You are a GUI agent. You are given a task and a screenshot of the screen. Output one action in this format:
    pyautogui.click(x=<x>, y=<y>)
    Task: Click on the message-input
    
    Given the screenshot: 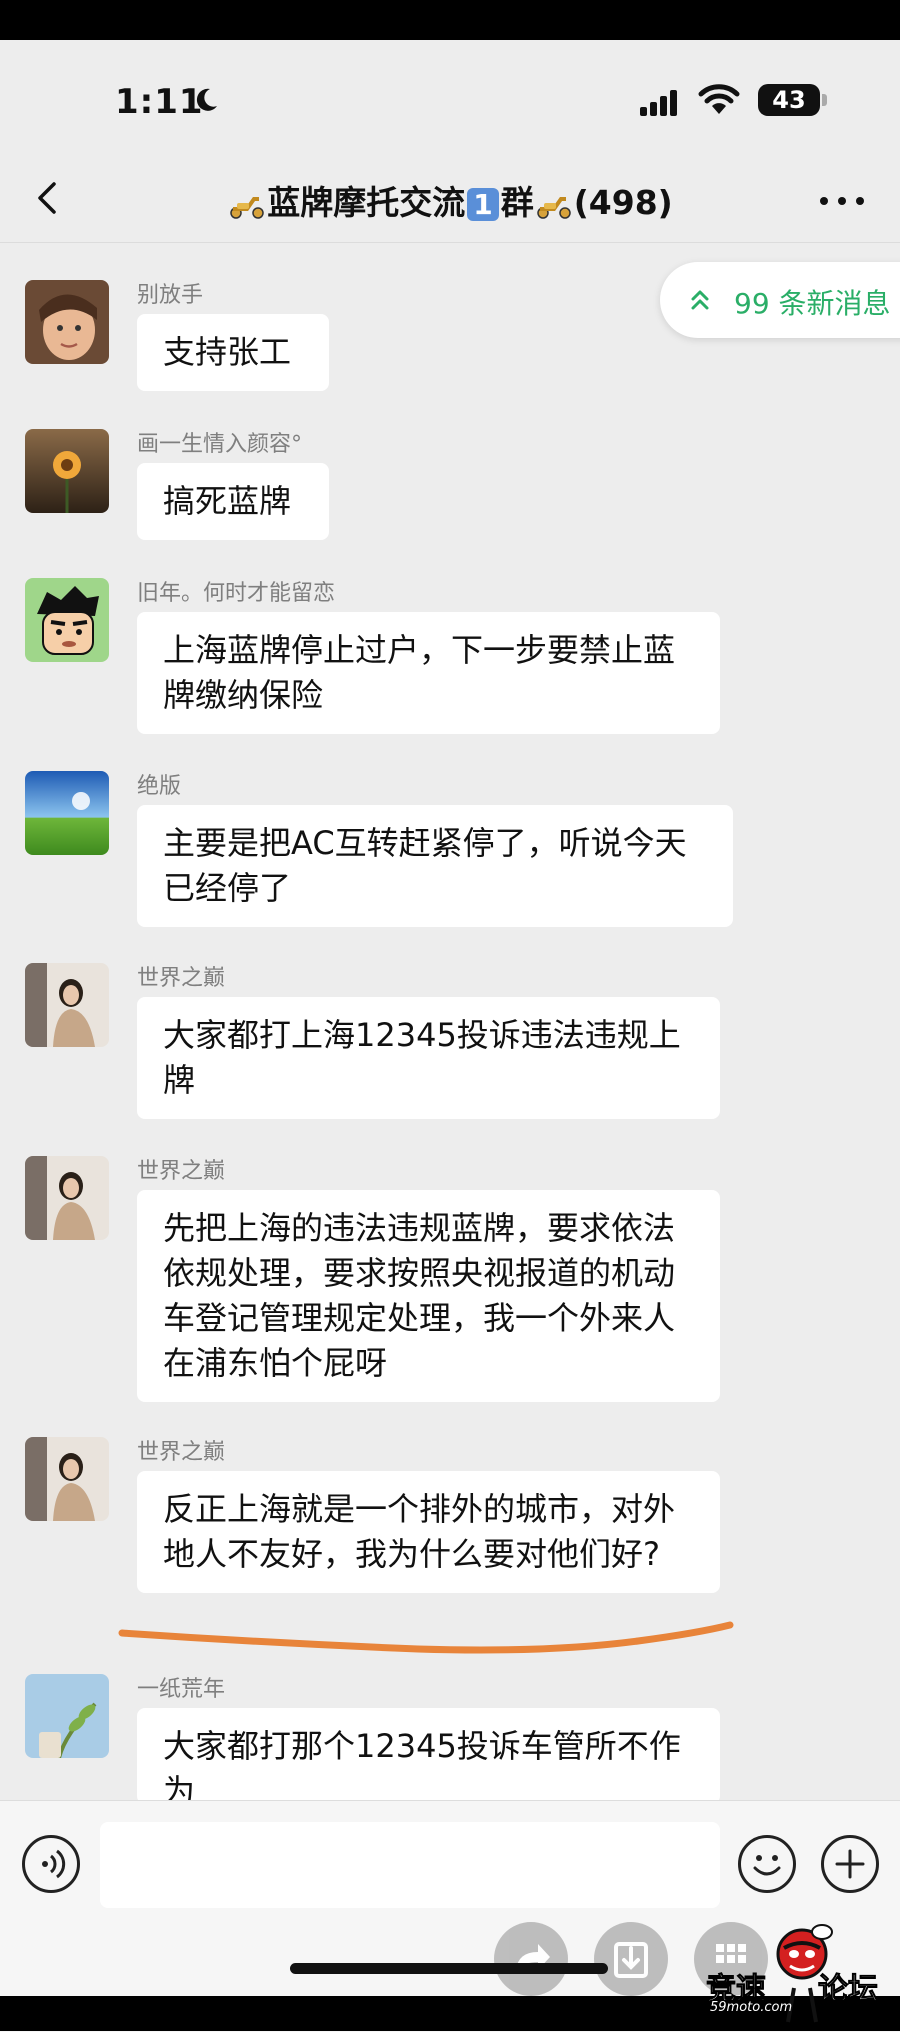 What is the action you would take?
    pyautogui.click(x=410, y=1865)
    